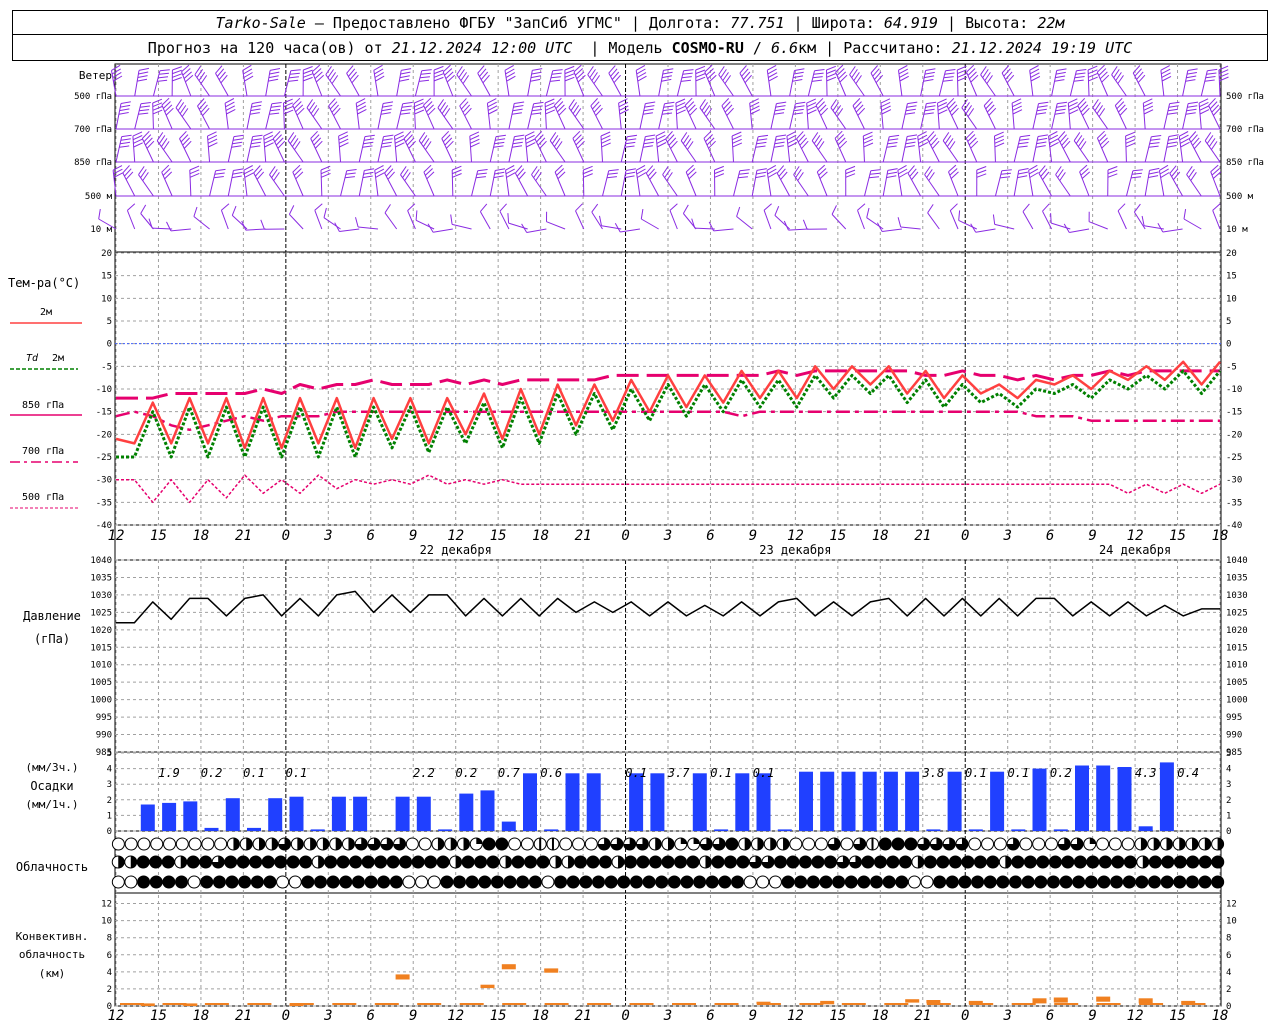  I want to click on temp-tick-left: 5, so click(109, 322).